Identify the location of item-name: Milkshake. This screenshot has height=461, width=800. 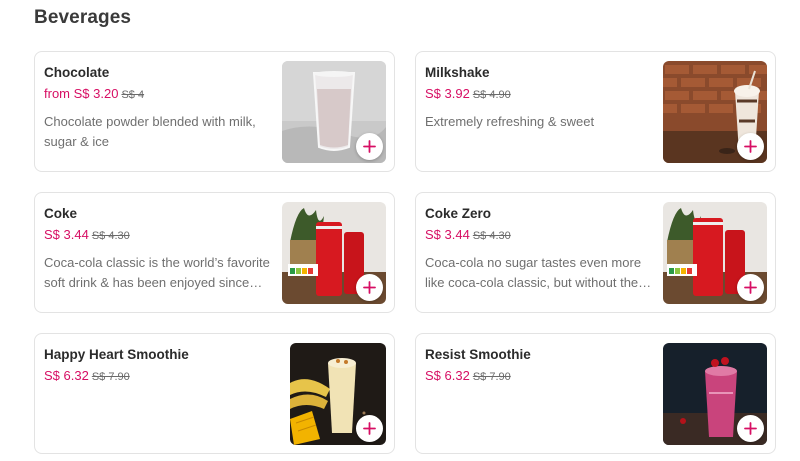
(457, 72).